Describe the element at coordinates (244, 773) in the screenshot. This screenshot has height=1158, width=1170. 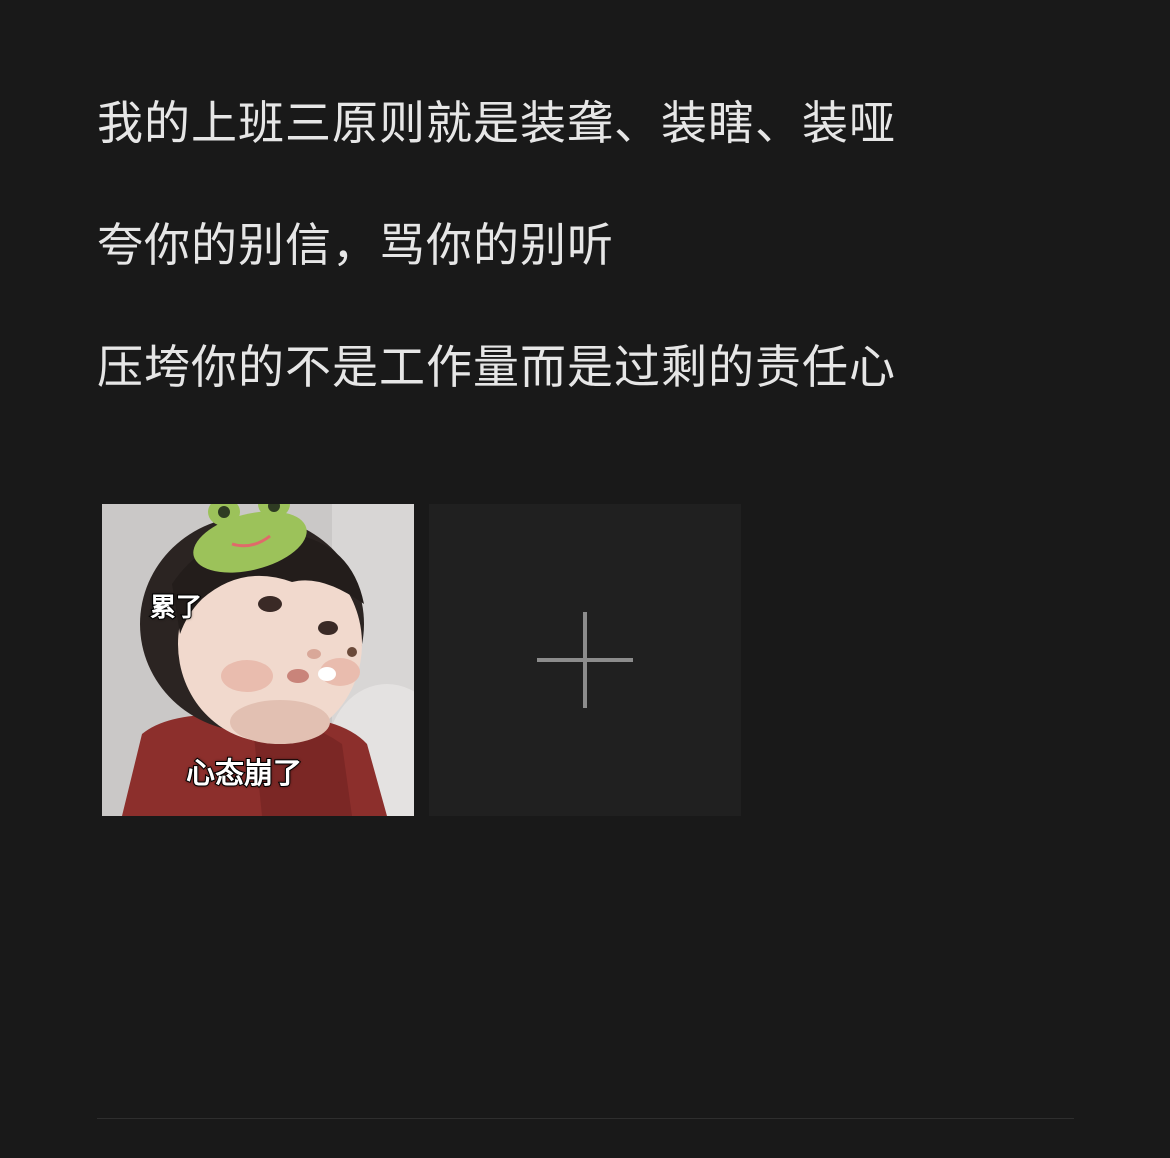
I see `meme-caption-bottom: 心态崩了` at that location.